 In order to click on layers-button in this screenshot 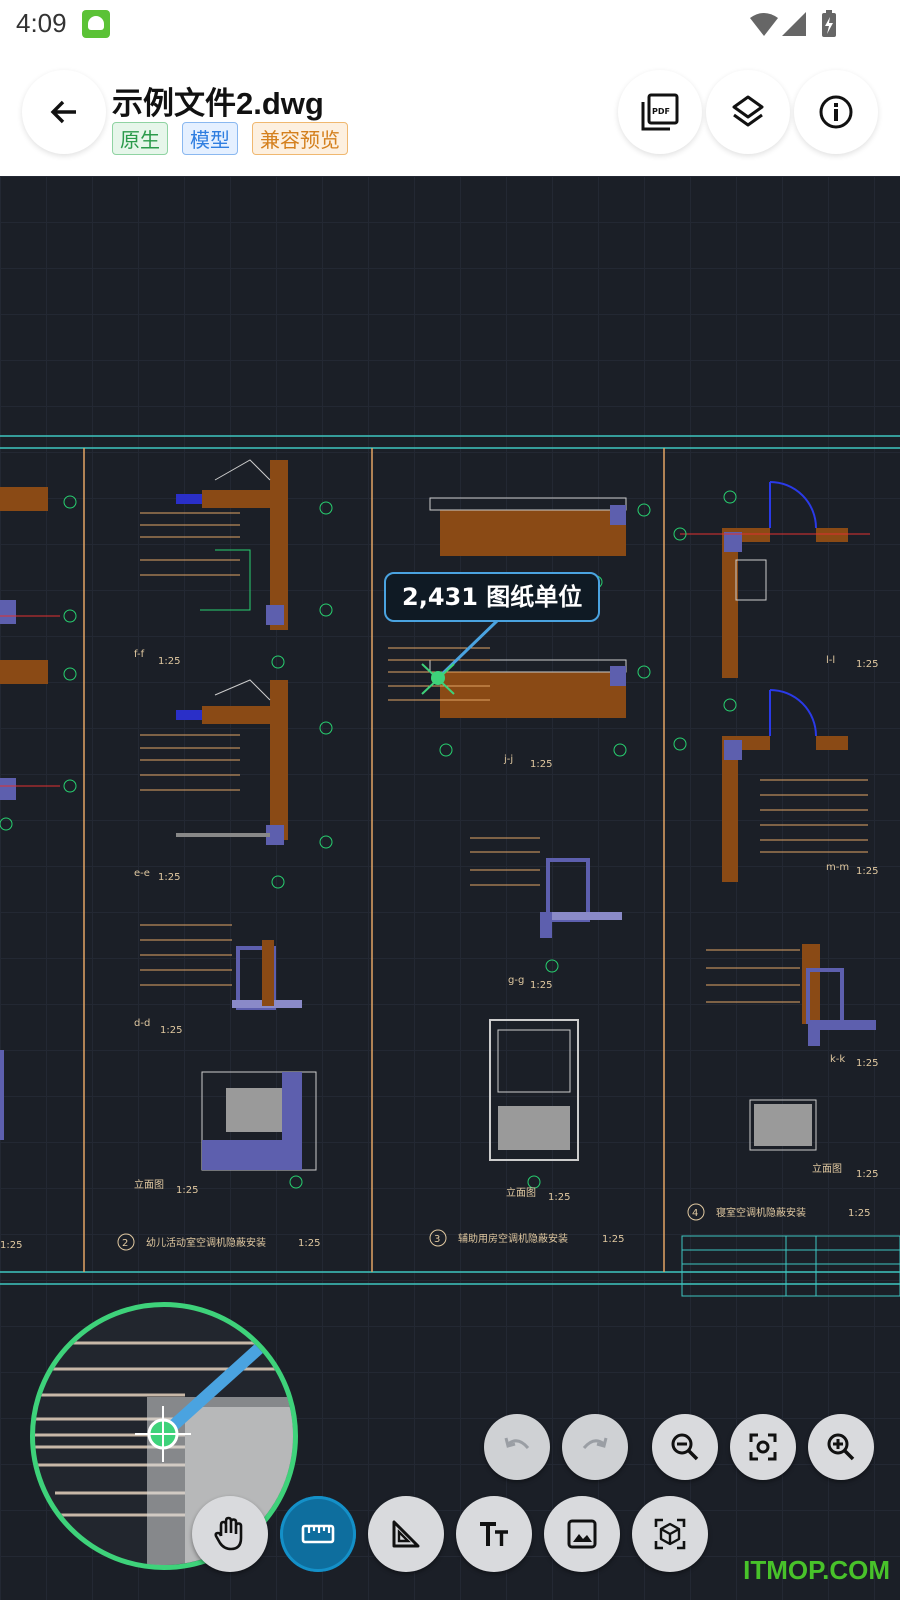, I will do `click(748, 112)`.